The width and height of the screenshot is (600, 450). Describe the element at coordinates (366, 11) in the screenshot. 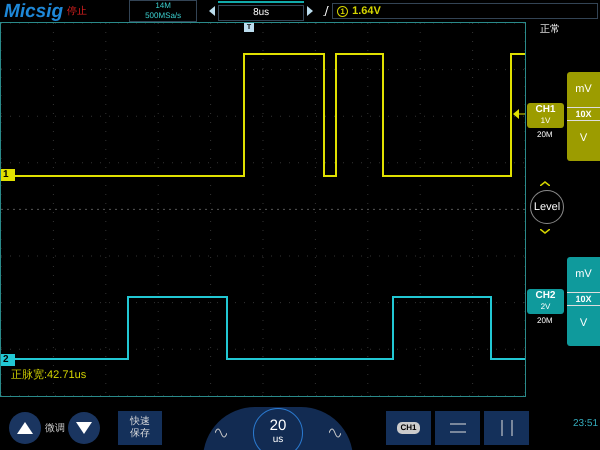

I see `trigger-level: 1.64V` at that location.